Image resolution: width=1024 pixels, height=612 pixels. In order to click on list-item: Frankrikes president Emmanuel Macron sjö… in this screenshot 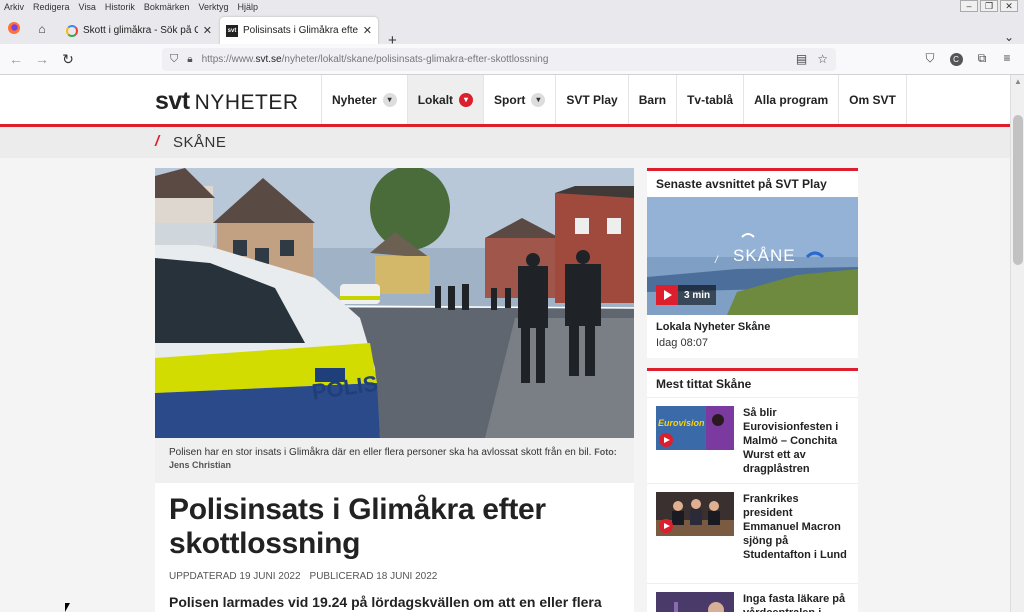, I will do `click(752, 533)`.